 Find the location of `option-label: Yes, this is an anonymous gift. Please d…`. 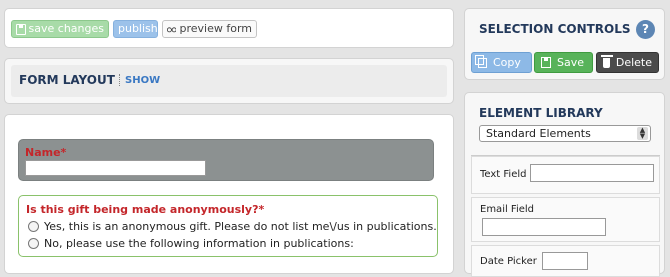

option-label: Yes, this is an anonymous gift. Please d… is located at coordinates (240, 226).